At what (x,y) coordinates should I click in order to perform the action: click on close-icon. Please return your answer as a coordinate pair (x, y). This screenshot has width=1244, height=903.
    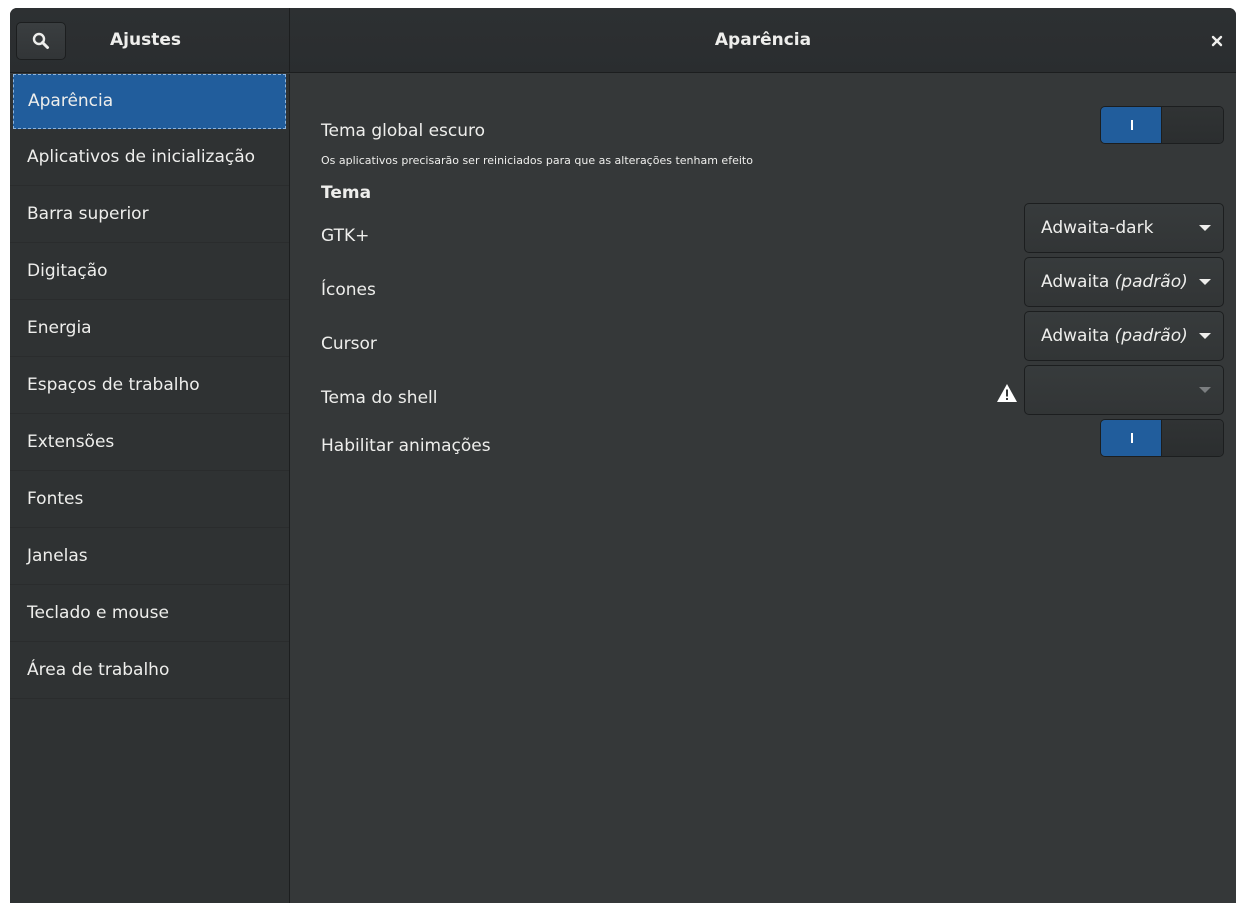
    Looking at the image, I should click on (1217, 41).